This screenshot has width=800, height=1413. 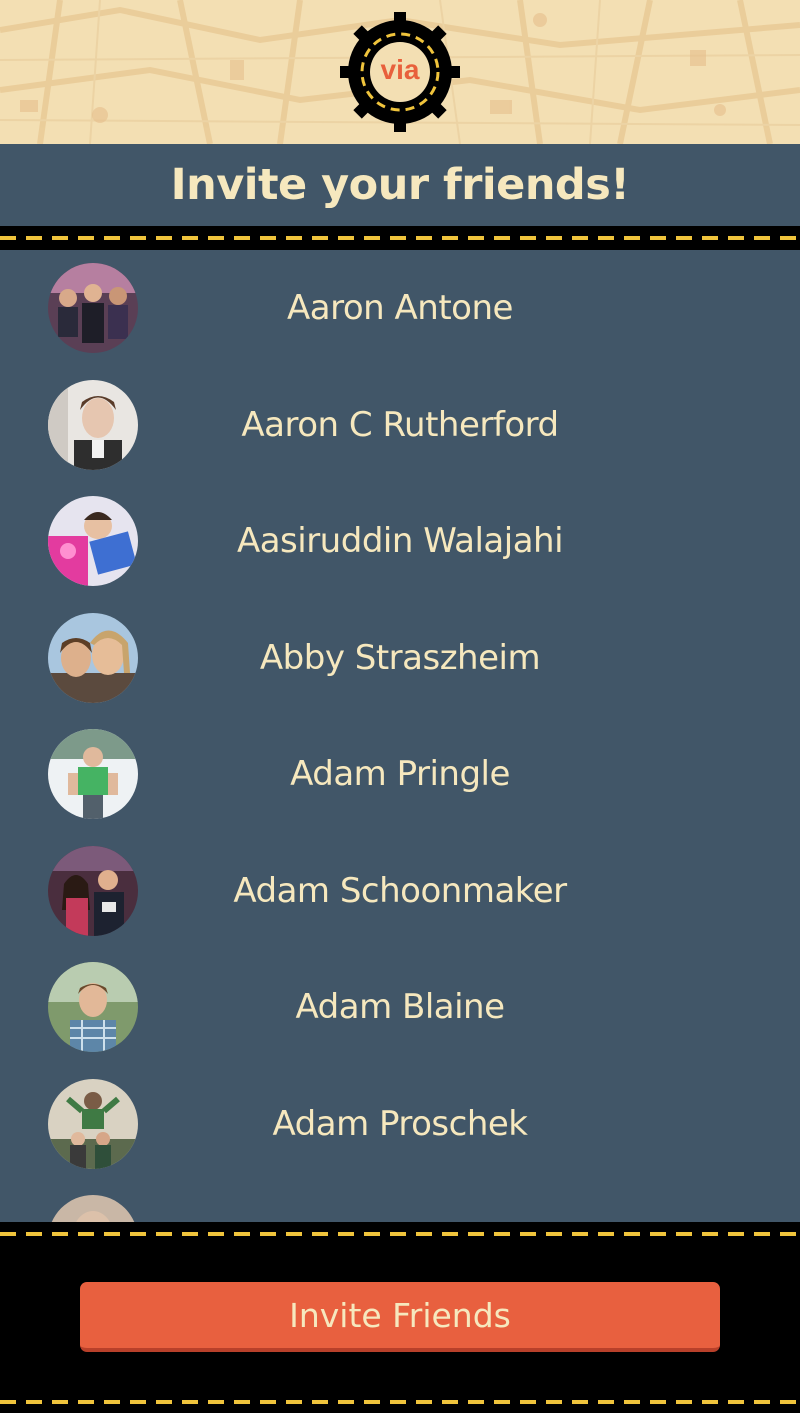 I want to click on via-logo: via, so click(x=400, y=72).